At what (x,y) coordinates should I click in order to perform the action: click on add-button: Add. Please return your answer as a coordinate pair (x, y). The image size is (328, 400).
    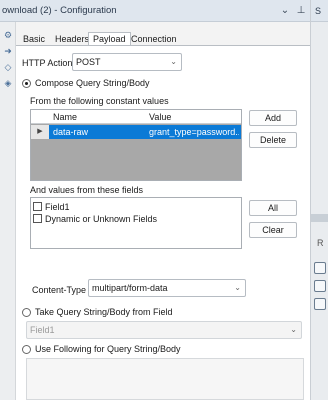
    Looking at the image, I should click on (273, 118).